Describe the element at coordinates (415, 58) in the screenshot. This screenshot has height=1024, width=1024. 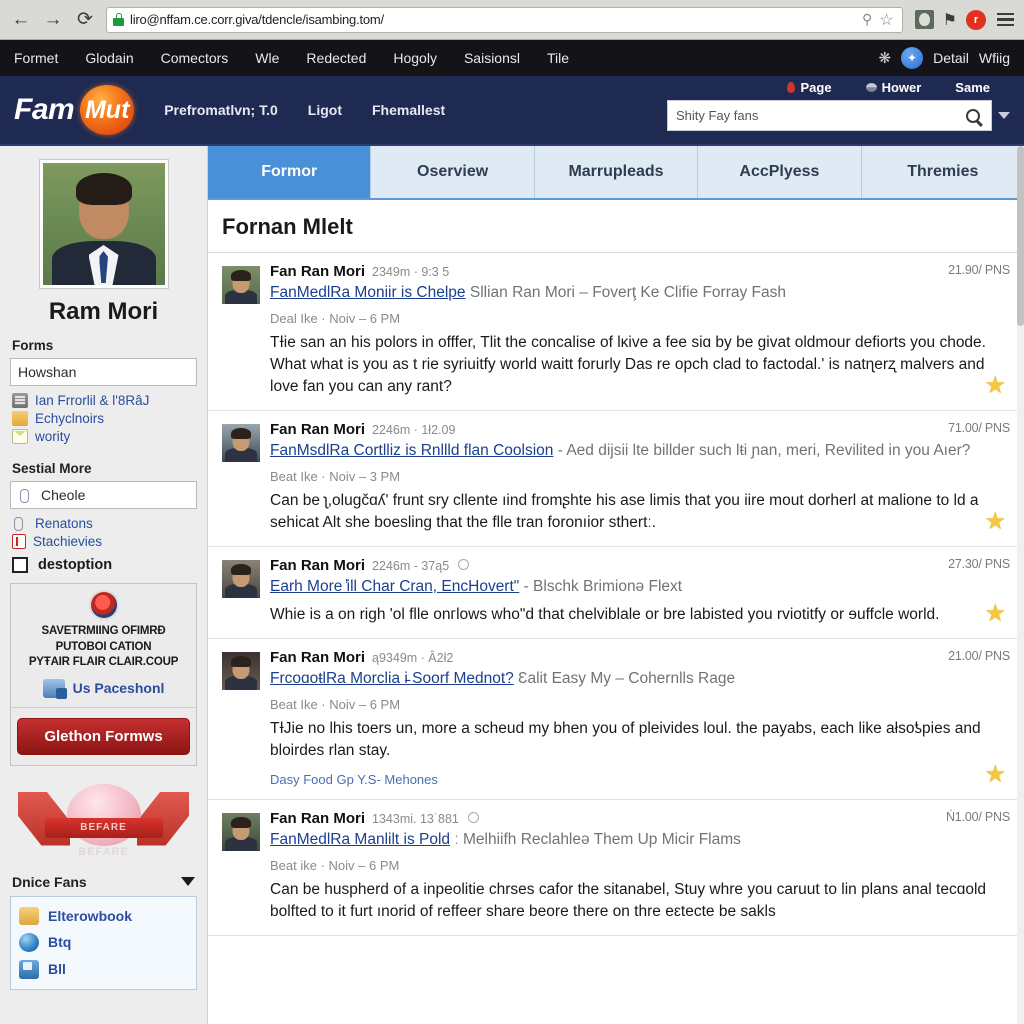
I see `os-menu-item-5: Hogoly` at that location.